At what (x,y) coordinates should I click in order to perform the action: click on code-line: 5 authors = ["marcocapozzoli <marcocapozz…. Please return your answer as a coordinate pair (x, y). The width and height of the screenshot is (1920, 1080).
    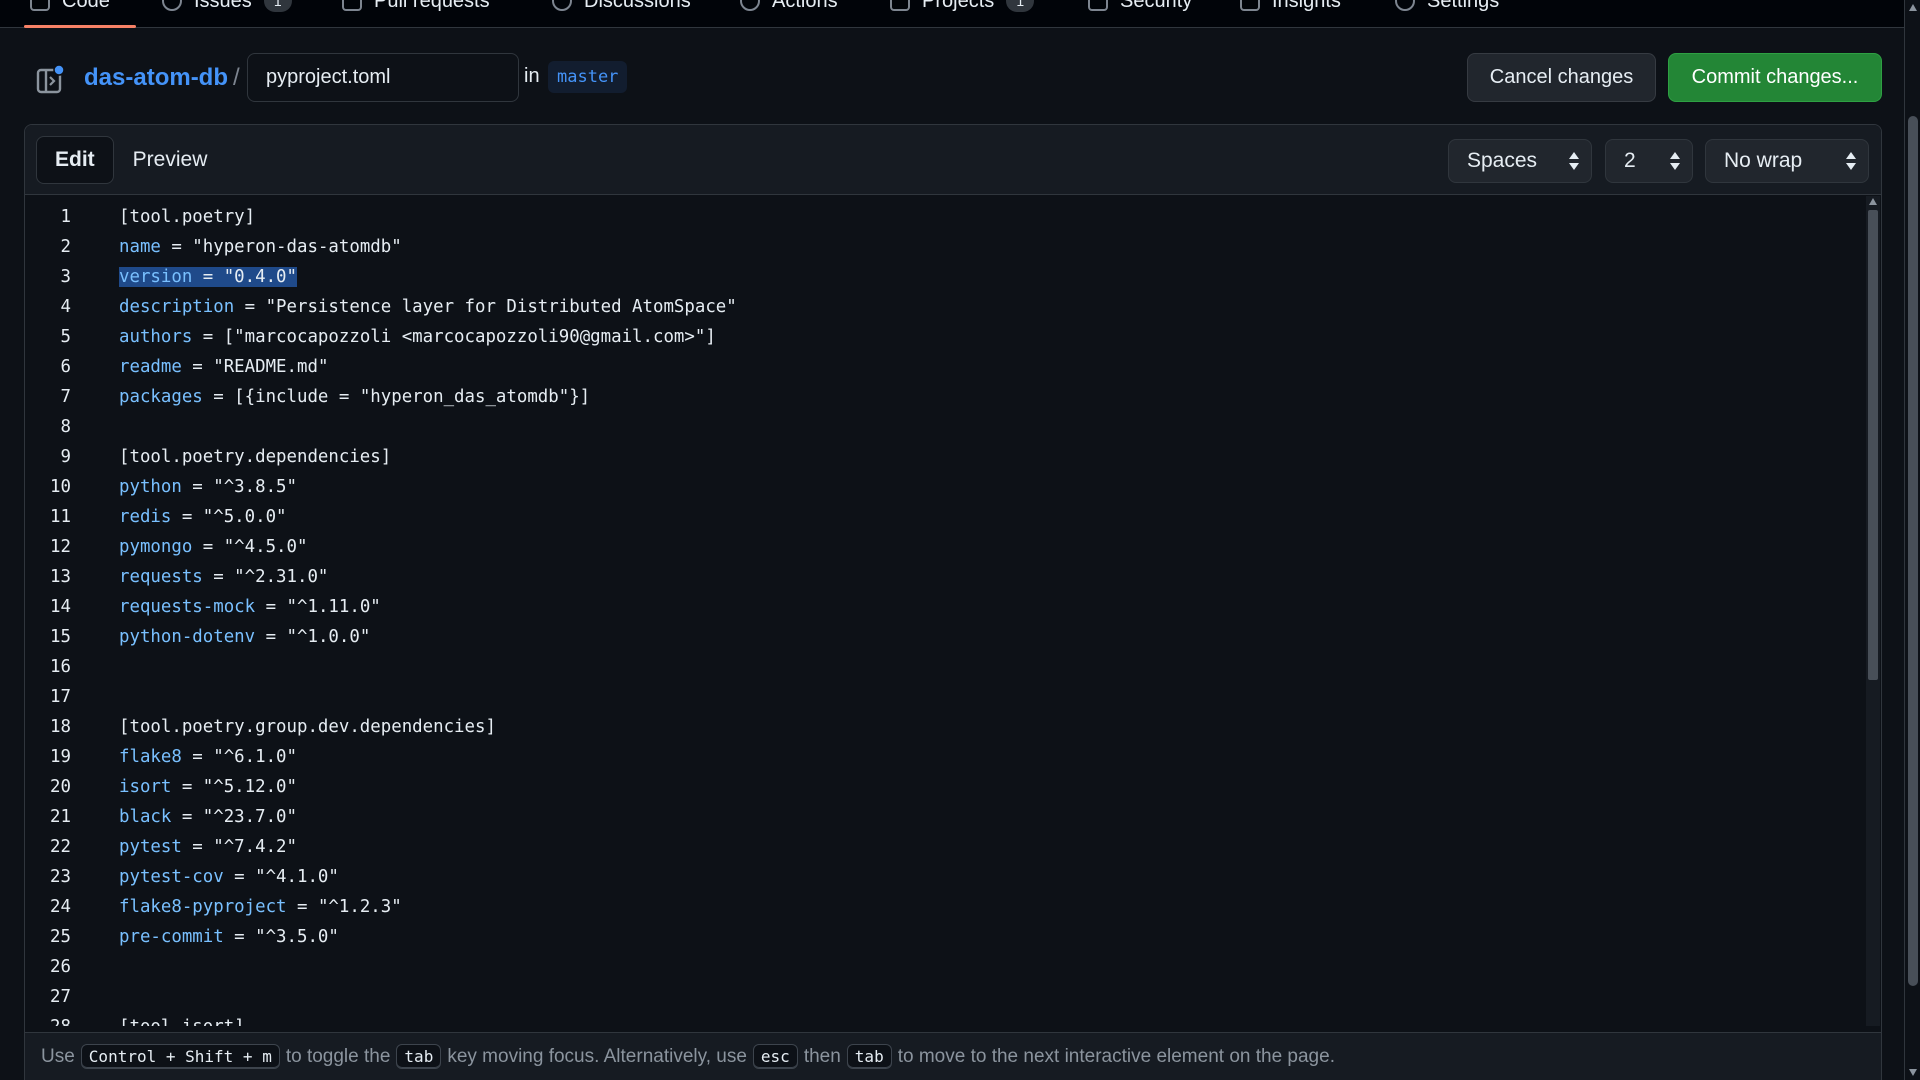
    Looking at the image, I should click on (925, 337).